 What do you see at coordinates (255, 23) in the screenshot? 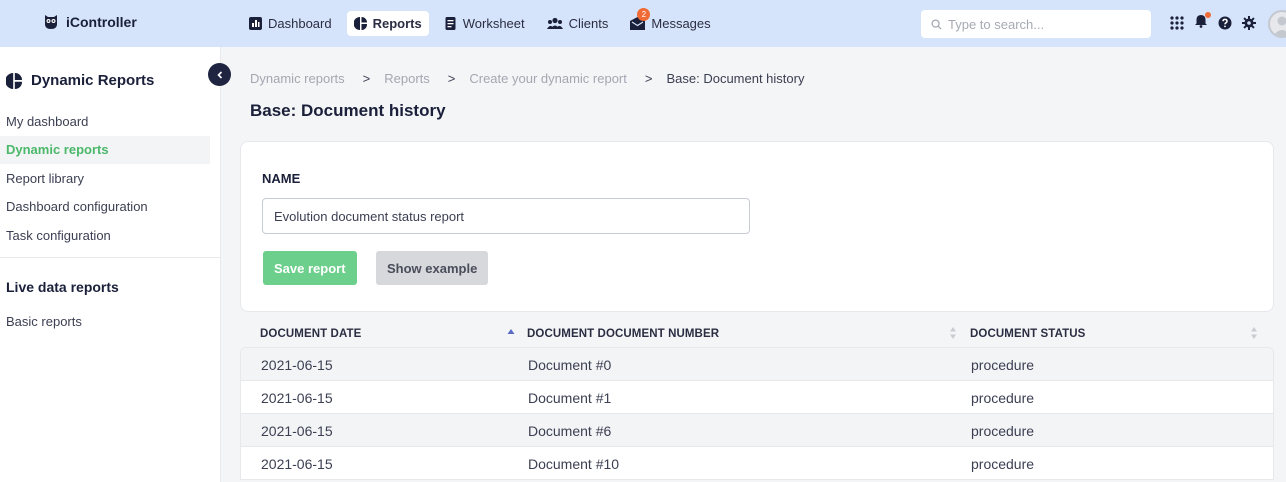
I see `dashboard-icon` at bounding box center [255, 23].